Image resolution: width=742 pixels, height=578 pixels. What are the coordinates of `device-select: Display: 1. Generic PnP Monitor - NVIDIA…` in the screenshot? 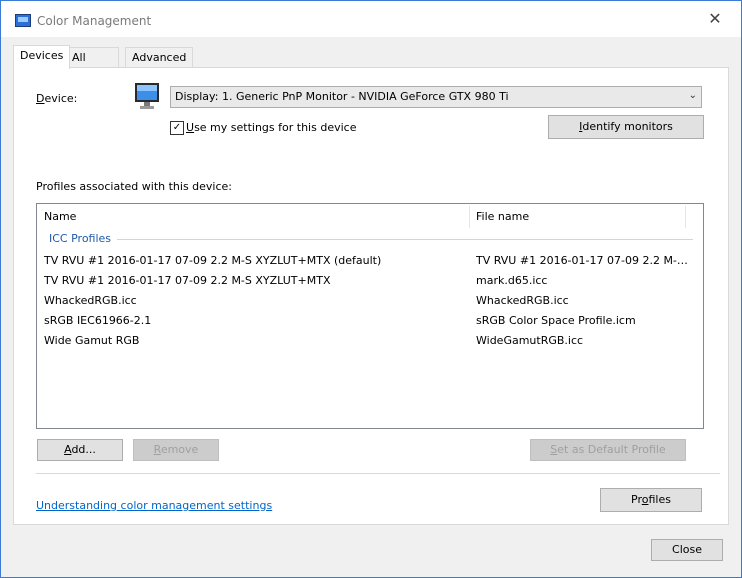 It's located at (436, 97).